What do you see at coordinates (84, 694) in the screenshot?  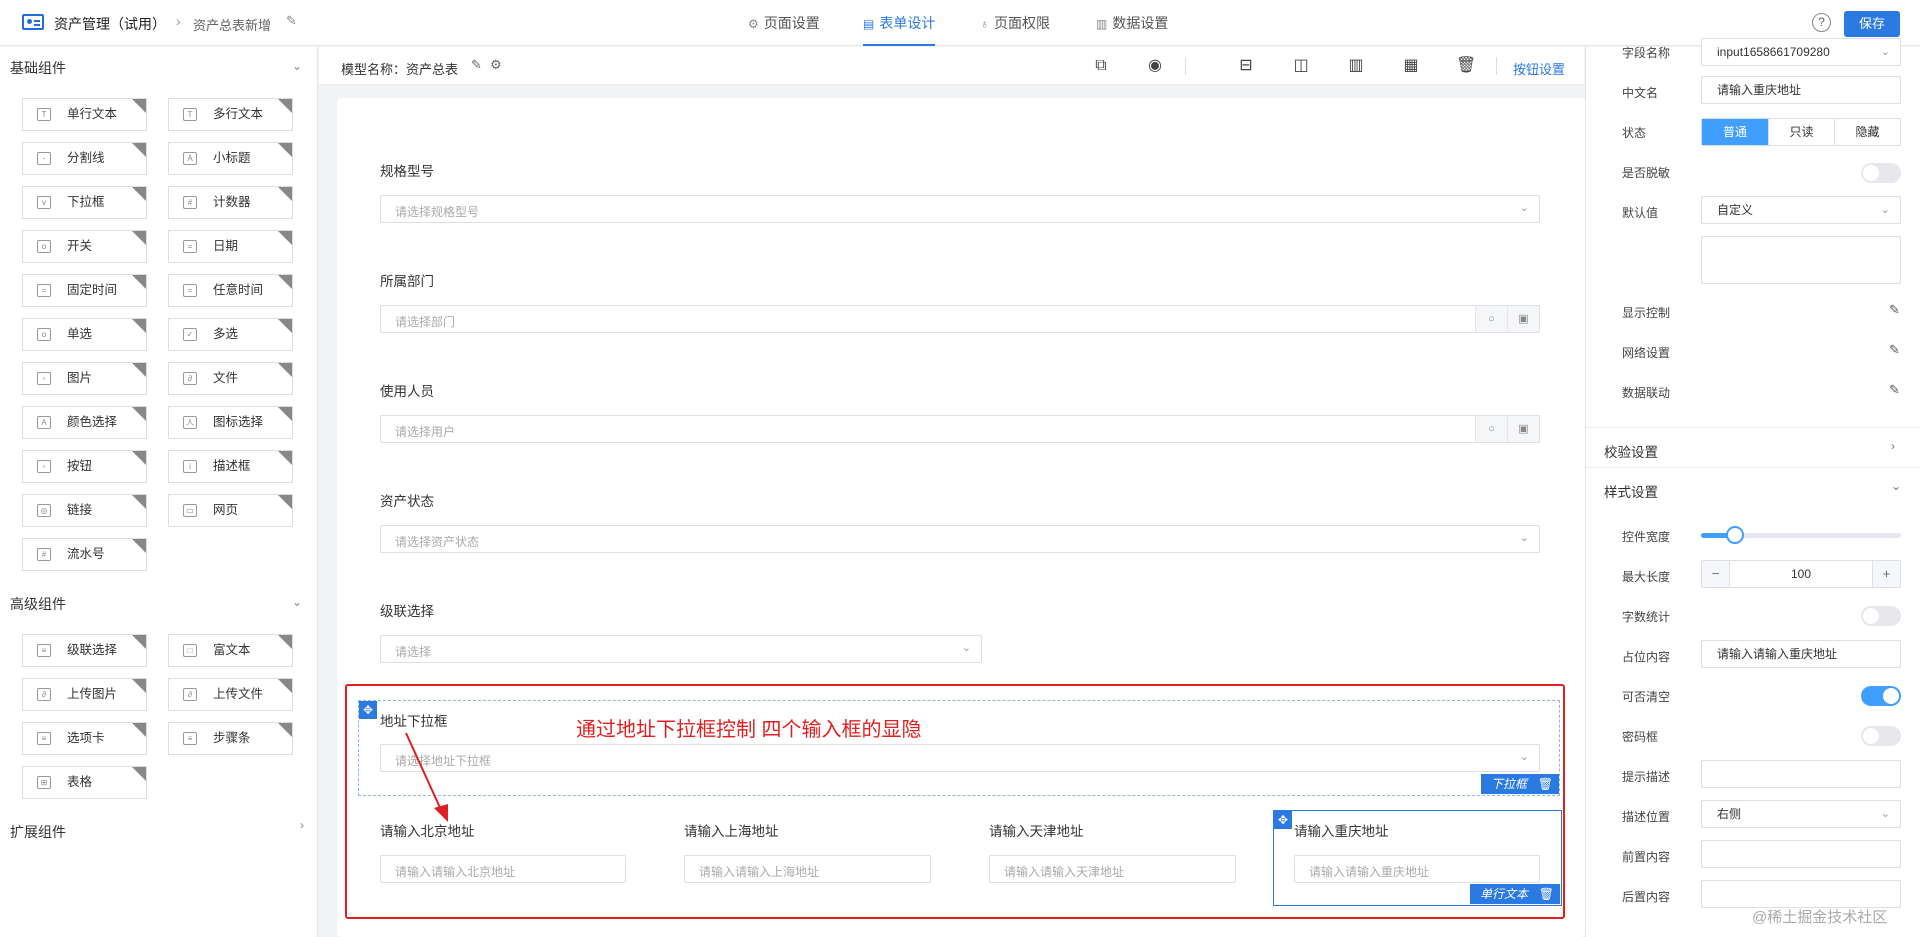 I see `component-item: ∂ 上传图片` at bounding box center [84, 694].